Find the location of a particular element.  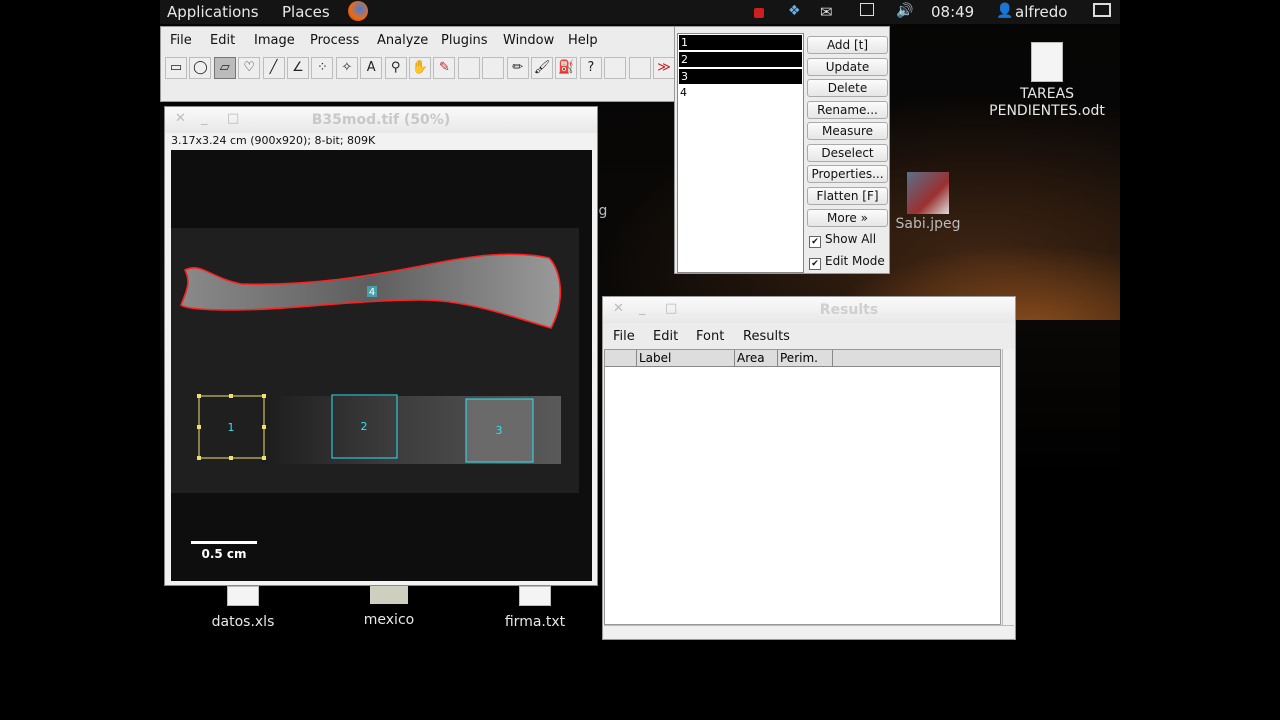

deselect-button: Deselect is located at coordinates (847, 153).